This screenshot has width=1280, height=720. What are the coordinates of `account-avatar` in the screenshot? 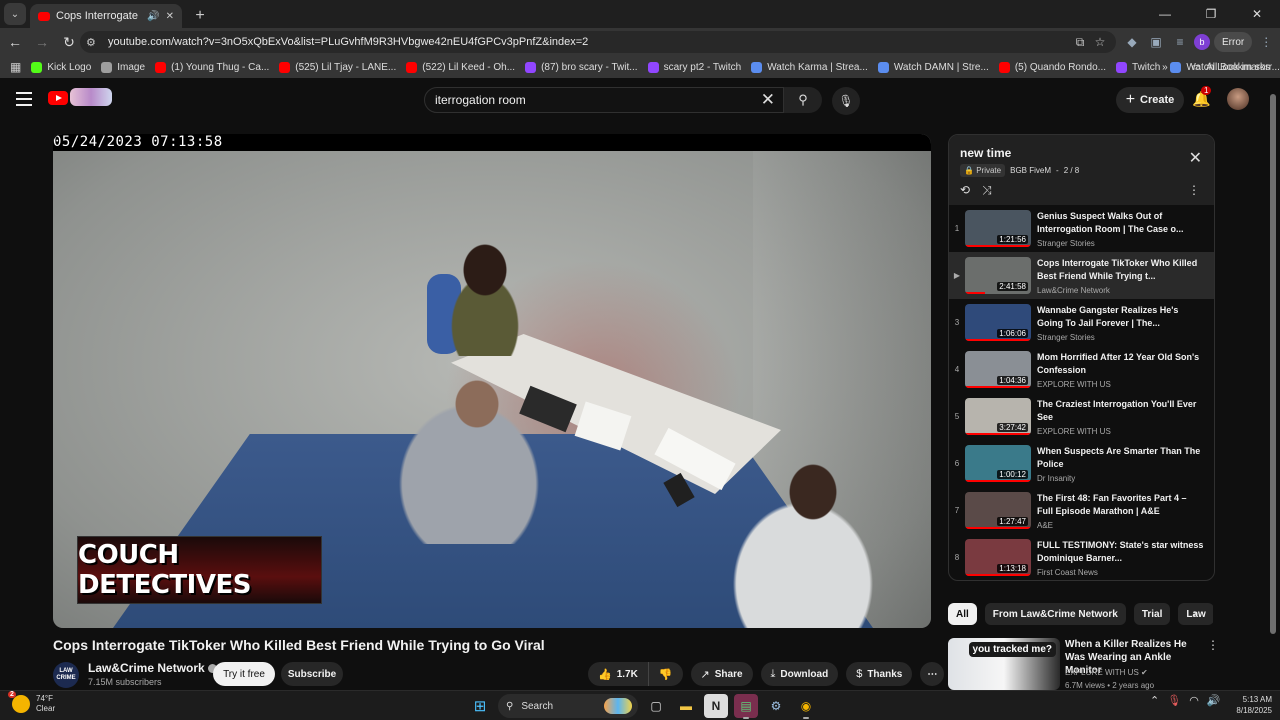 It's located at (1238, 99).